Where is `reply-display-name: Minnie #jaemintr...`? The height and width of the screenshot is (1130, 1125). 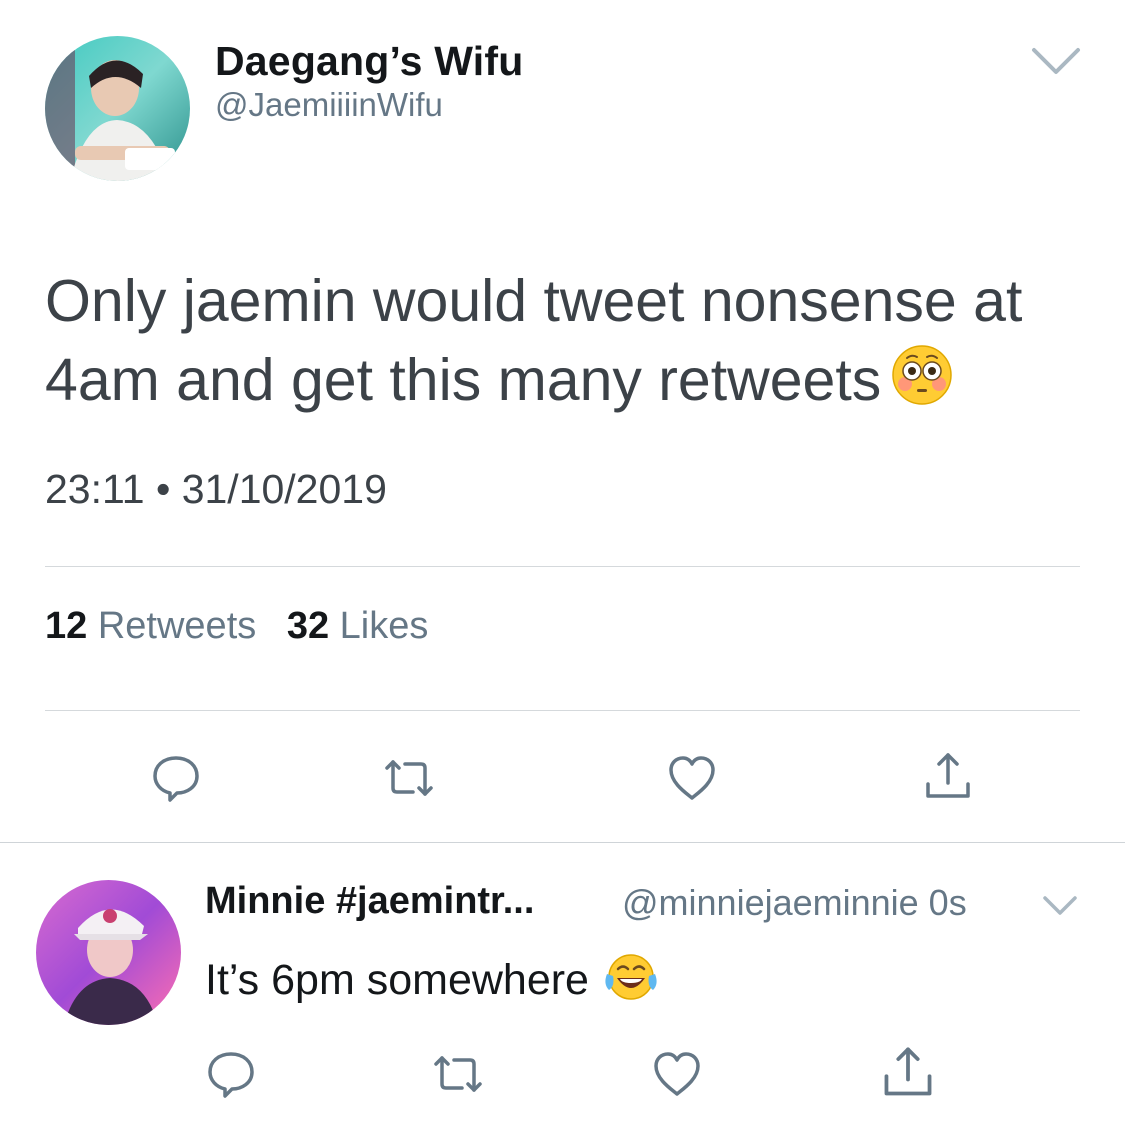
reply-display-name: Minnie #jaemintr... is located at coordinates (369, 901).